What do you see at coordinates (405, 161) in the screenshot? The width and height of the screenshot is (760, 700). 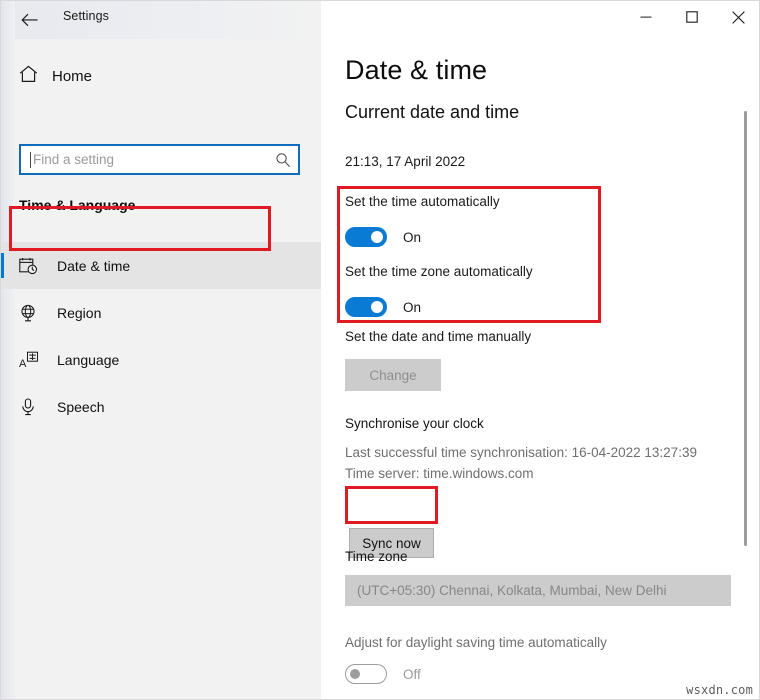 I see `current-date-time-value: 21:13, 17 April 2022` at bounding box center [405, 161].